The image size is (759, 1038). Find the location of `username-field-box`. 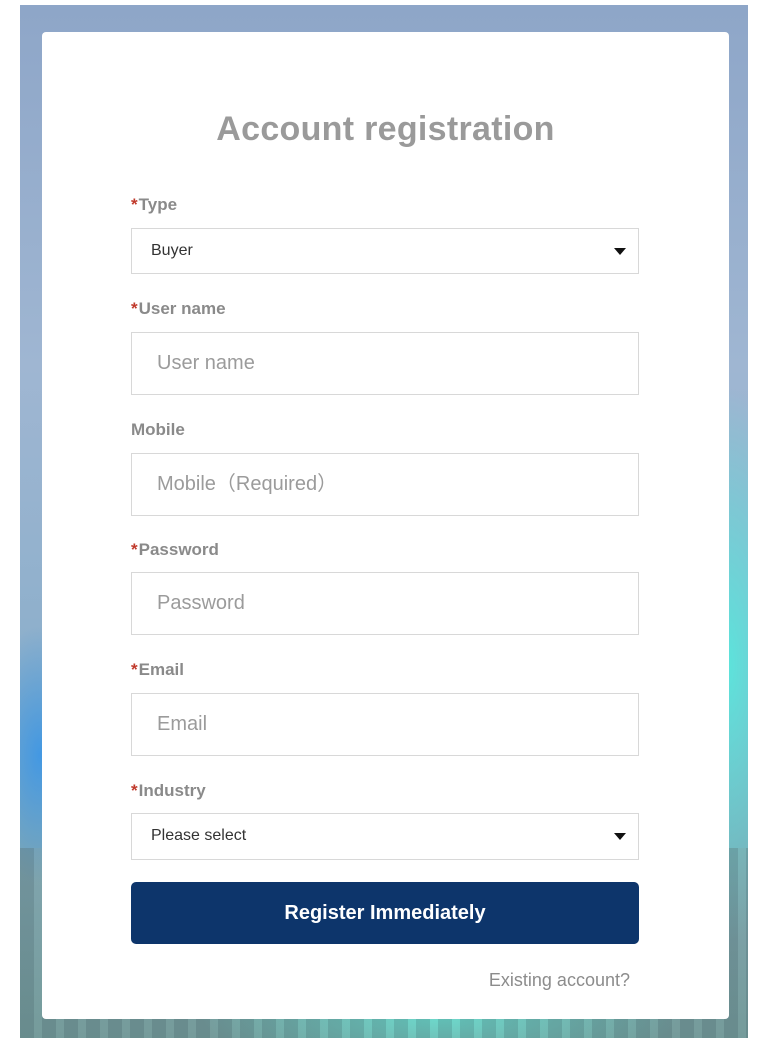

username-field-box is located at coordinates (385, 363).